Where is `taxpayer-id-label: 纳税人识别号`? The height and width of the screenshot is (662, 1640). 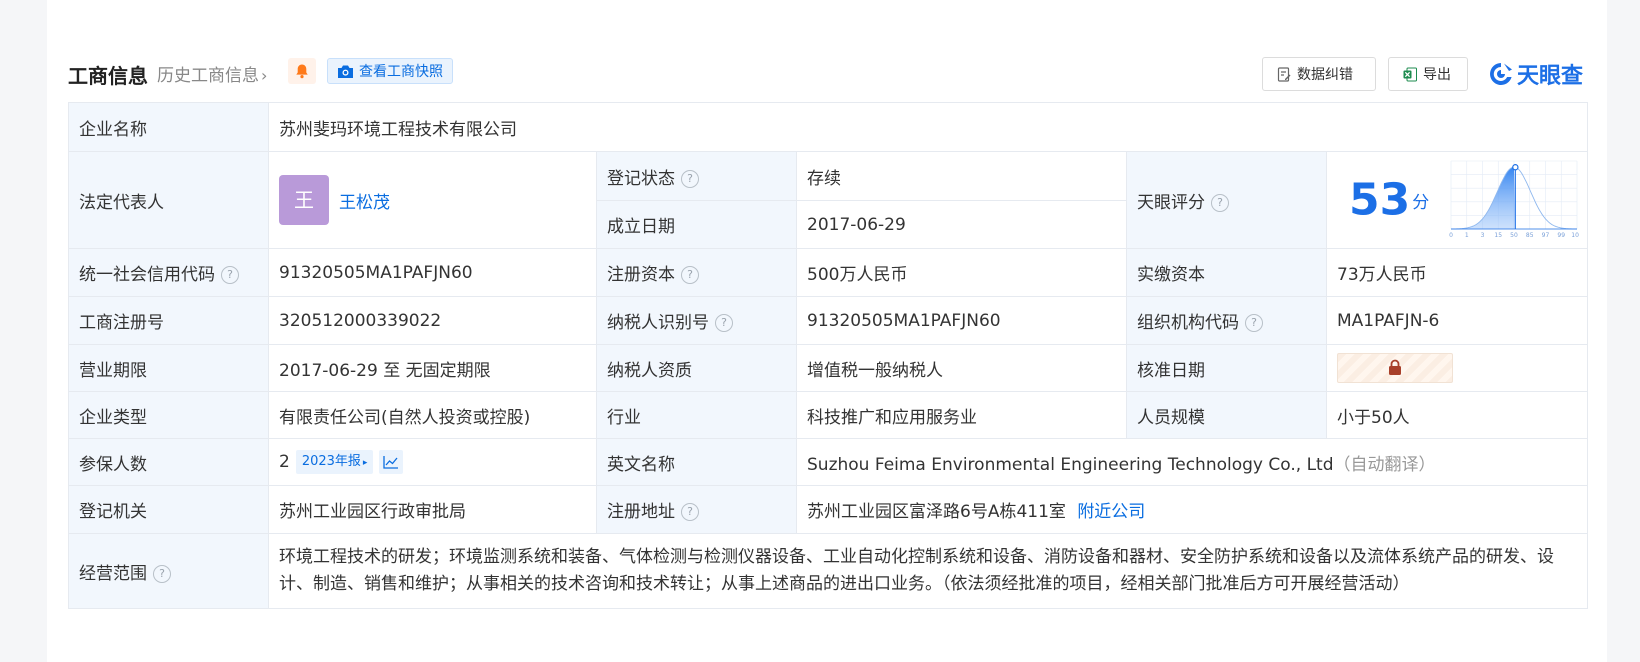 taxpayer-id-label: 纳税人识别号 is located at coordinates (658, 323).